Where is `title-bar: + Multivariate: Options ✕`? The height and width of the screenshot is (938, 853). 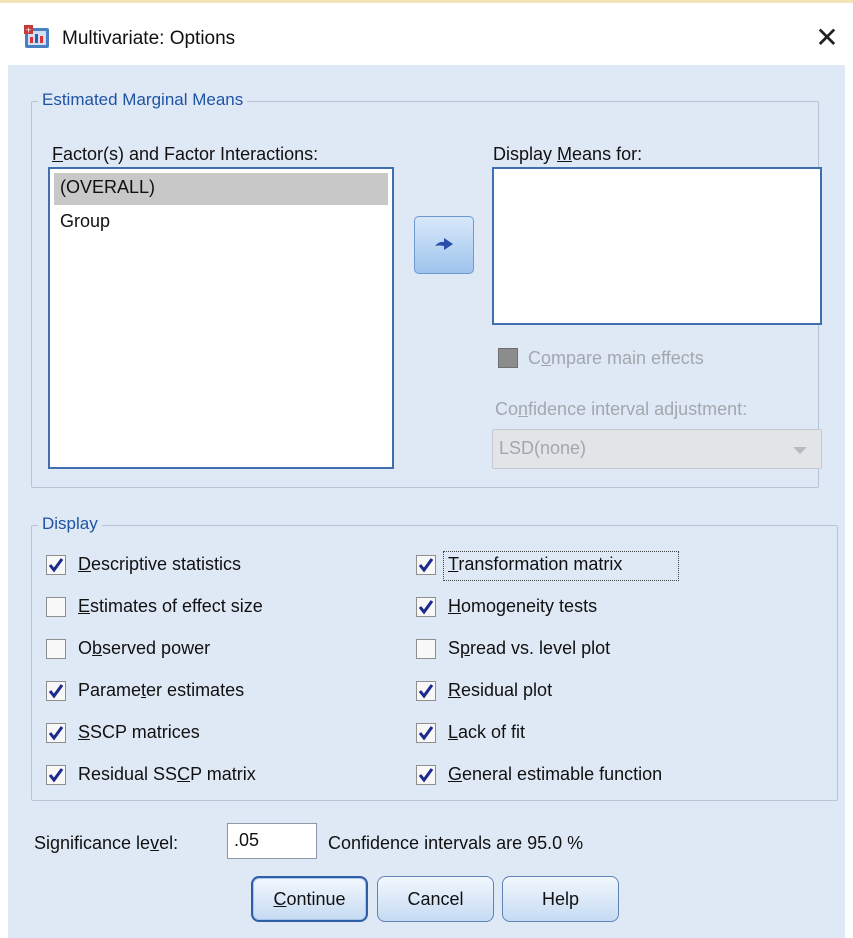
title-bar: + Multivariate: Options ✕ is located at coordinates (426, 34).